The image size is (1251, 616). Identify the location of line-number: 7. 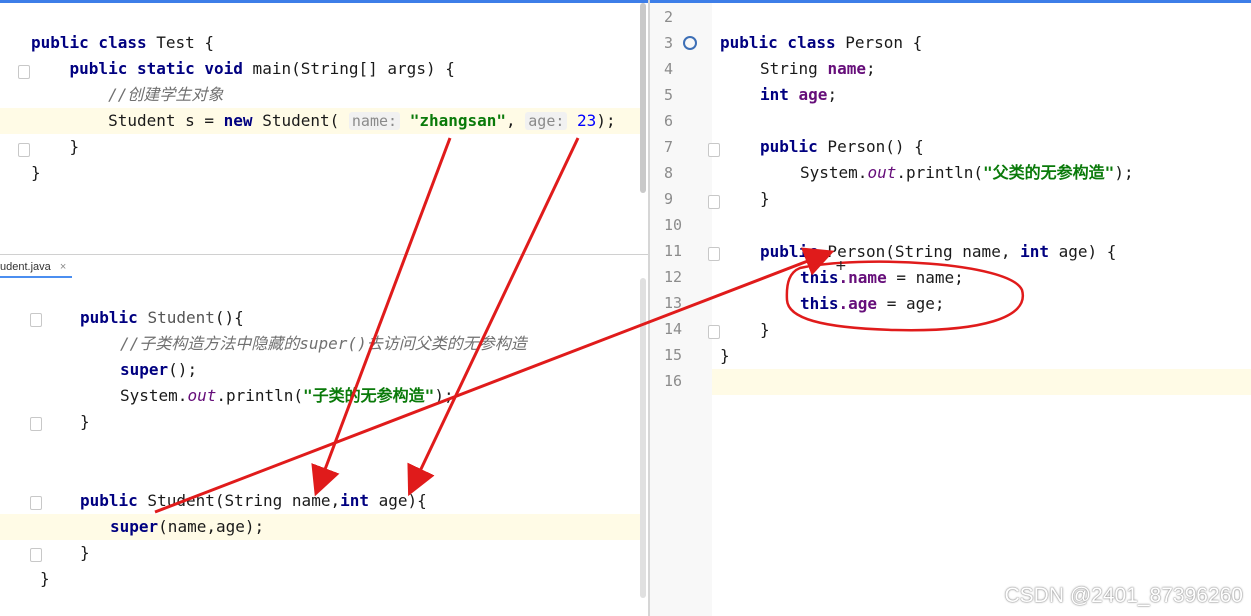
(669, 147).